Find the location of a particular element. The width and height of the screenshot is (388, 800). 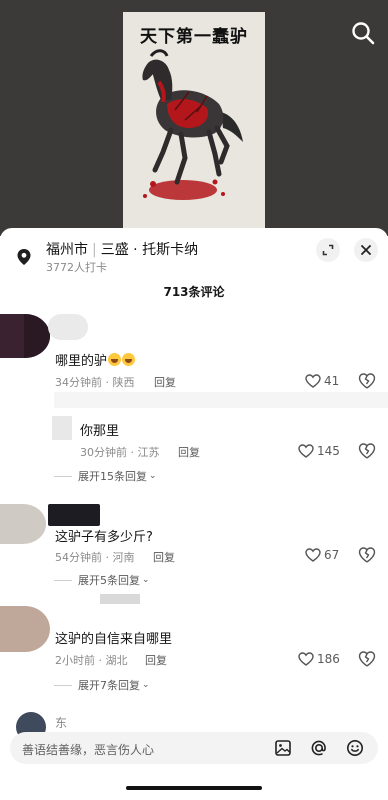

expand-replies: 展开7条回复 ⌄ is located at coordinates (102, 685).